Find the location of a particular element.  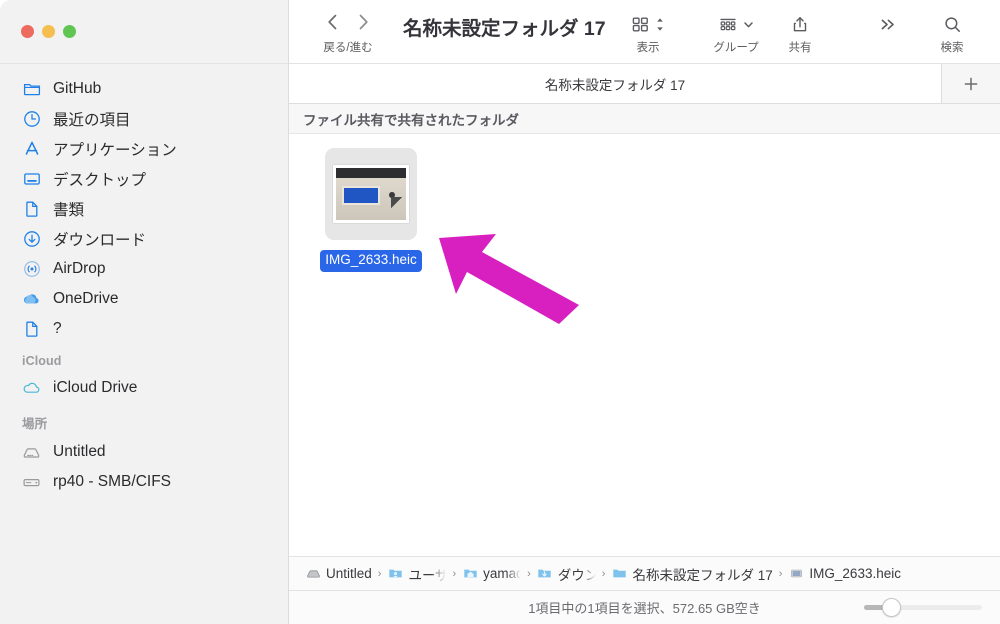

maximize-button is located at coordinates (69, 31).